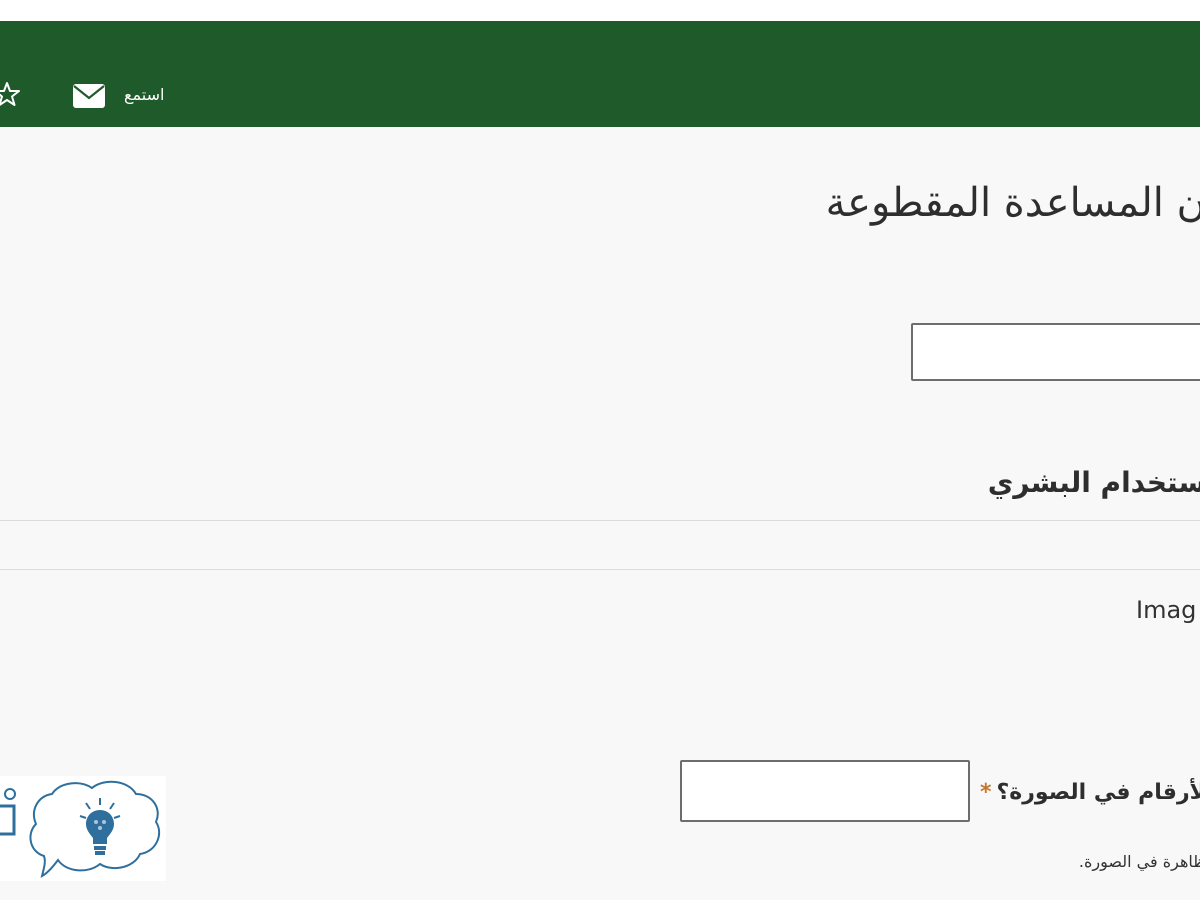 This screenshot has width=1200, height=900. Describe the element at coordinates (986, 792) in the screenshot. I see `required-mark: *` at that location.